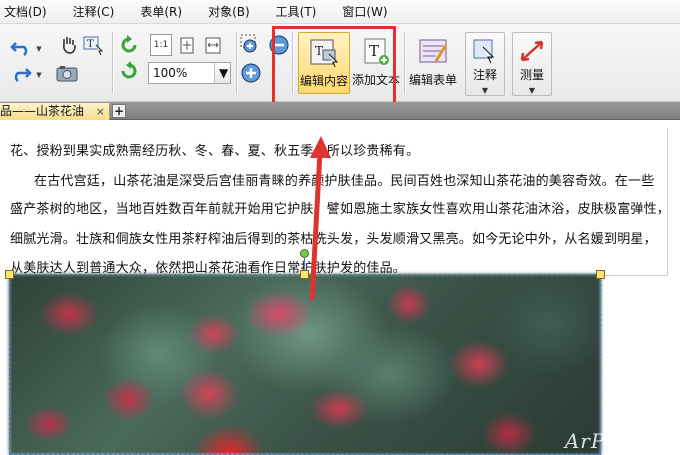  I want to click on rotate-clockwise-icon, so click(129, 44).